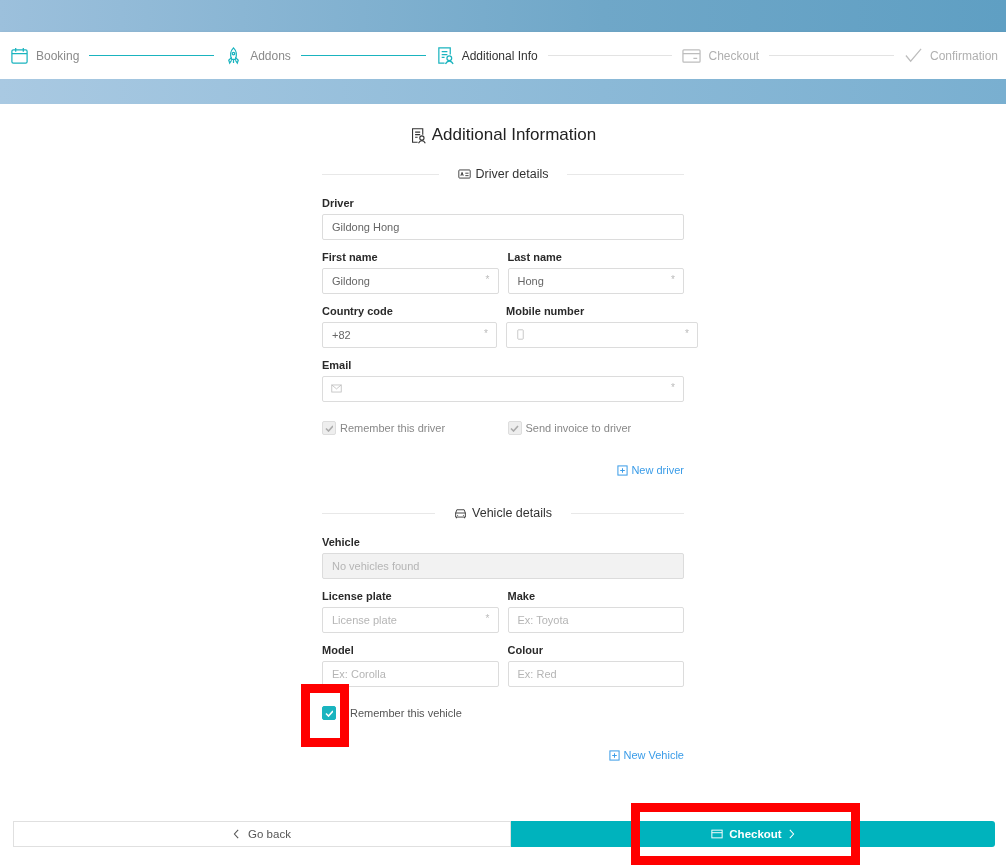 This screenshot has height=865, width=1006. Describe the element at coordinates (19, 55) in the screenshot. I see `calendar-icon` at that location.